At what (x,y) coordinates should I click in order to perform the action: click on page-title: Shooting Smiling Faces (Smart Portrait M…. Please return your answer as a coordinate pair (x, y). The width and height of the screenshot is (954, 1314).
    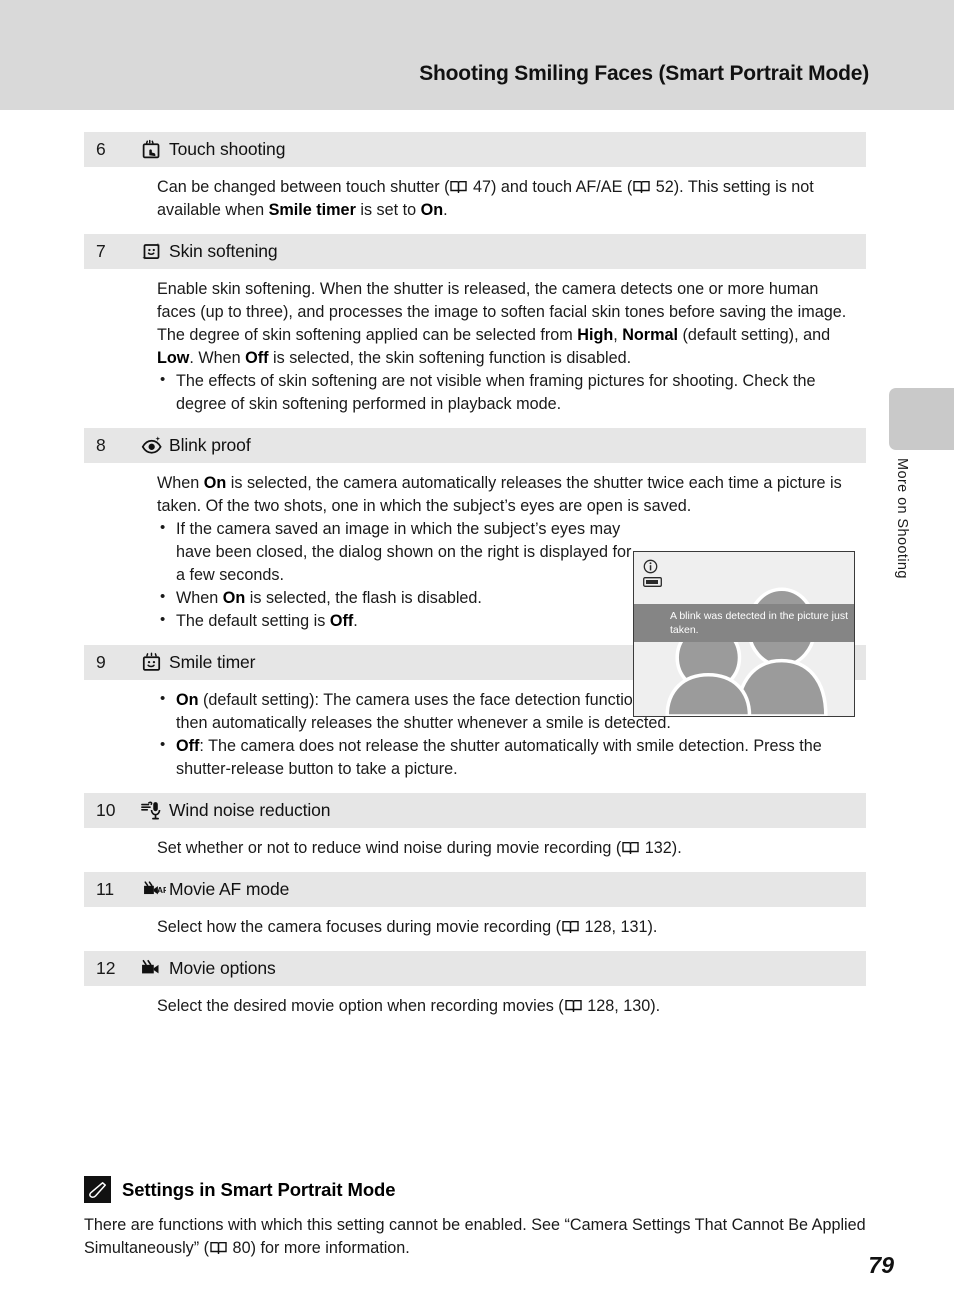
    Looking at the image, I should click on (644, 73).